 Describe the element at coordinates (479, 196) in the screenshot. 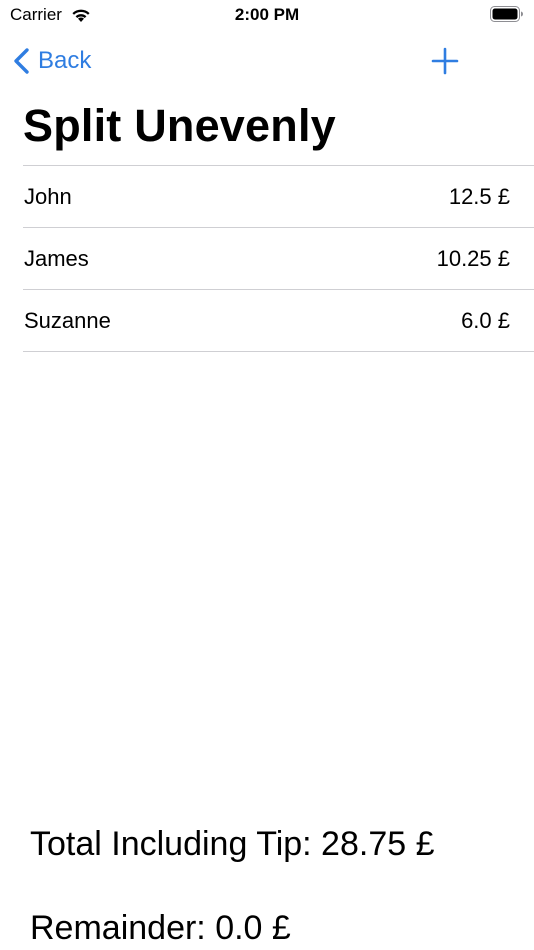

I see `person-amount: 12.5 £` at that location.